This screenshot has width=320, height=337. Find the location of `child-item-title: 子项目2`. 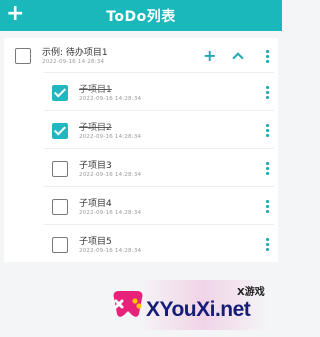

child-item-title: 子项目2 is located at coordinates (95, 128).